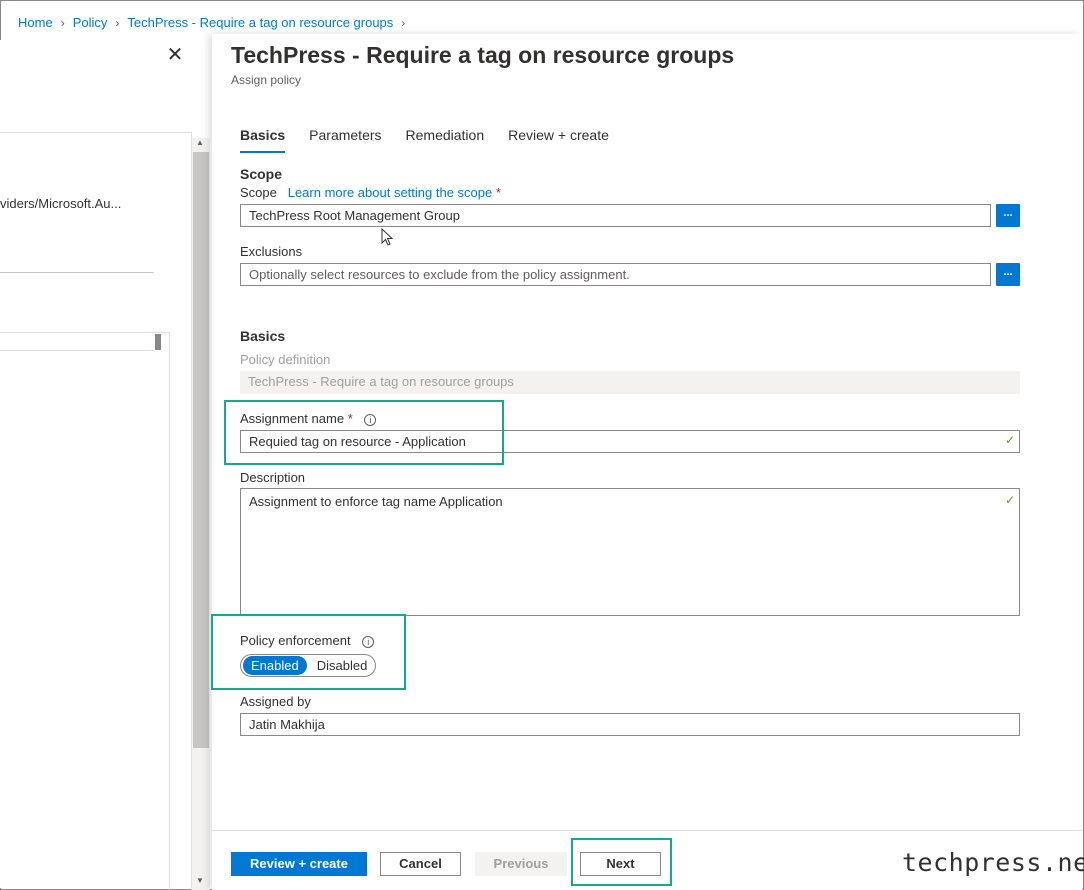  Describe the element at coordinates (308, 652) in the screenshot. I see `highlight-box-policy-enforcement` at that location.